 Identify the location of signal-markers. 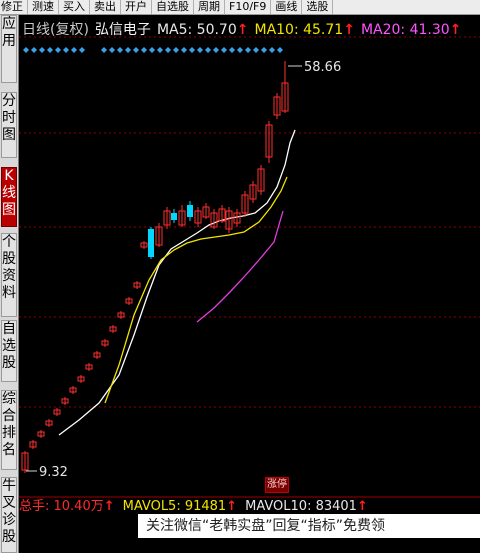
(153, 50).